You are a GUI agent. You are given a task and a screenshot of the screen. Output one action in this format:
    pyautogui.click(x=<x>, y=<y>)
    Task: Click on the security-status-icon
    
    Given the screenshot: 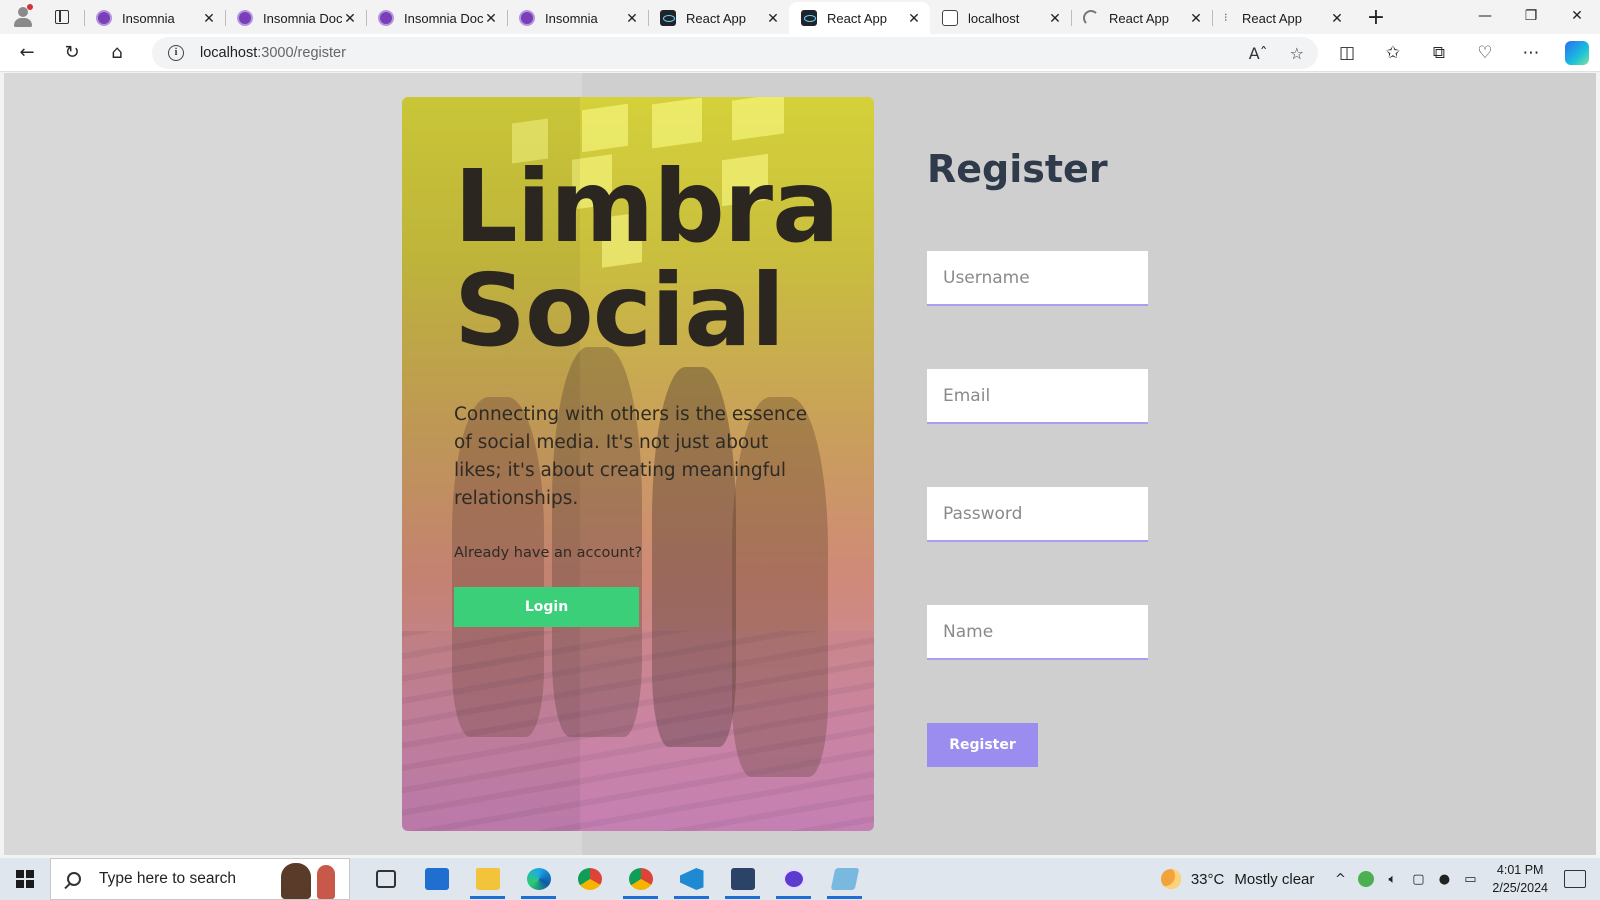 What is the action you would take?
    pyautogui.click(x=1366, y=879)
    